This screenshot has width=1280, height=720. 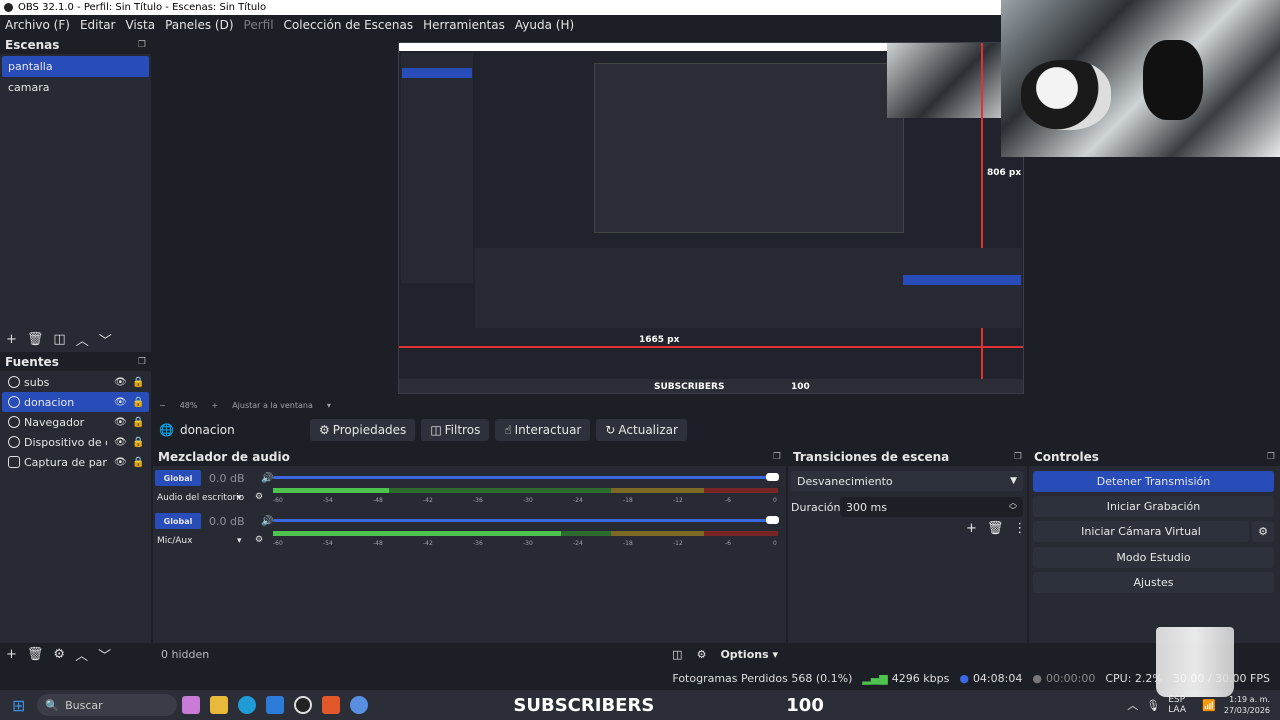 I want to click on nested-overlay-count: 100, so click(x=800, y=387).